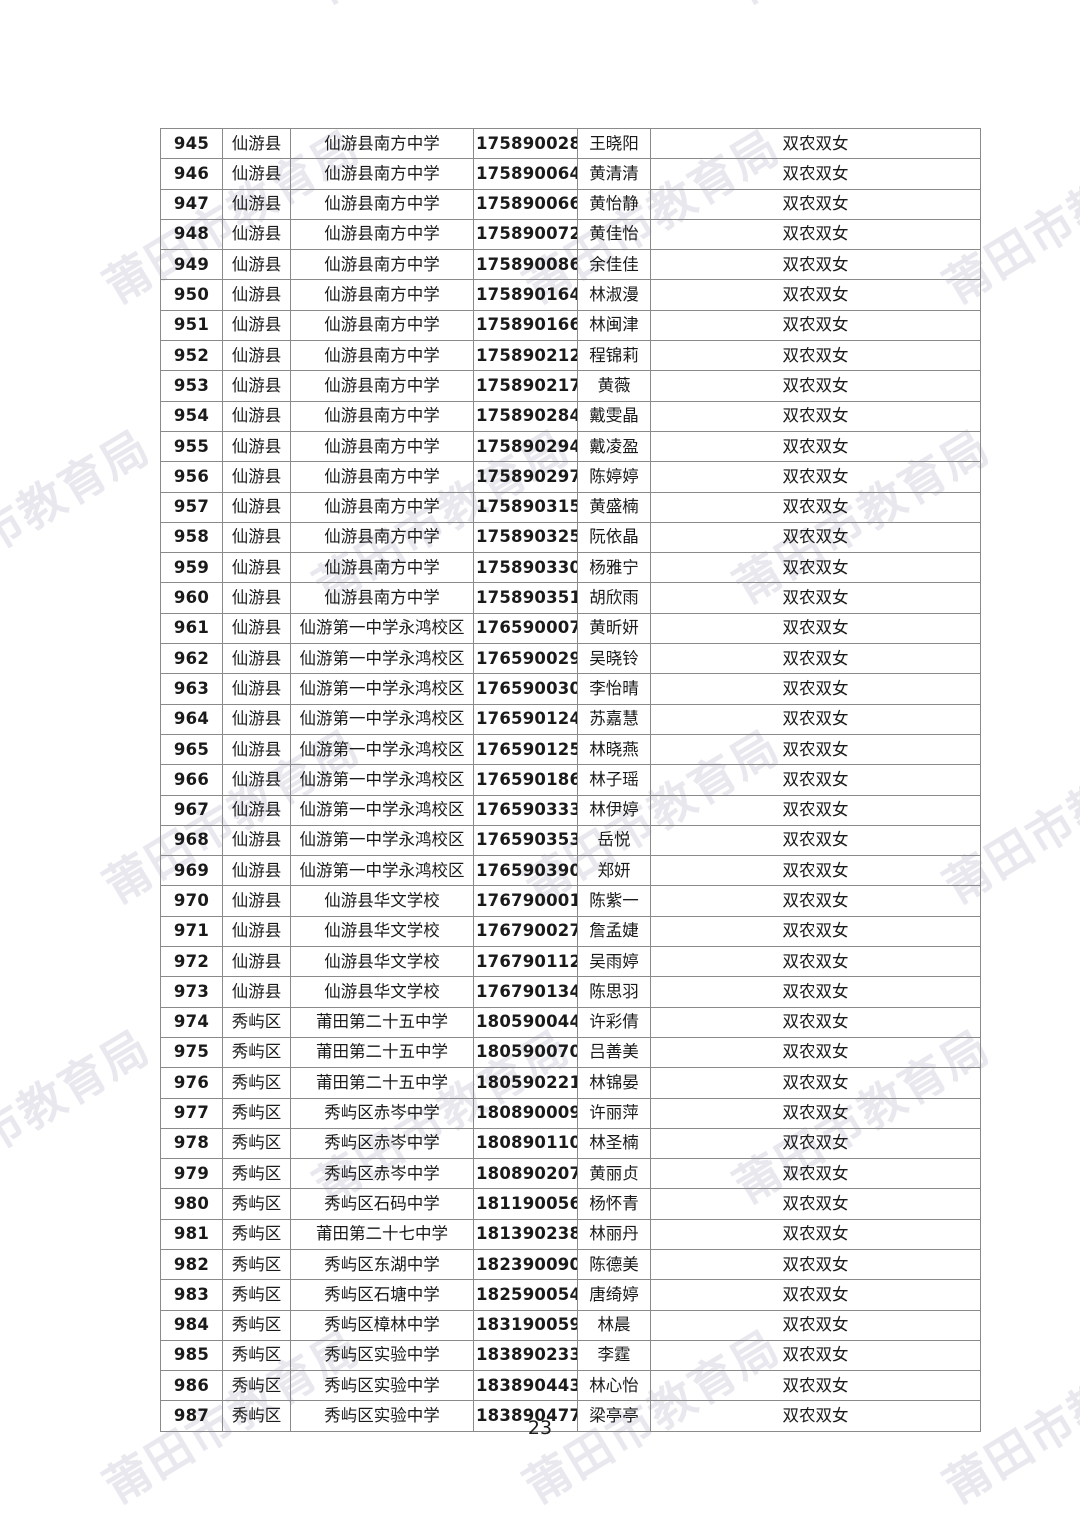 This screenshot has width=1080, height=1527. What do you see at coordinates (382, 1325) in the screenshot?
I see `row-school: 秀屿区樟林中学` at bounding box center [382, 1325].